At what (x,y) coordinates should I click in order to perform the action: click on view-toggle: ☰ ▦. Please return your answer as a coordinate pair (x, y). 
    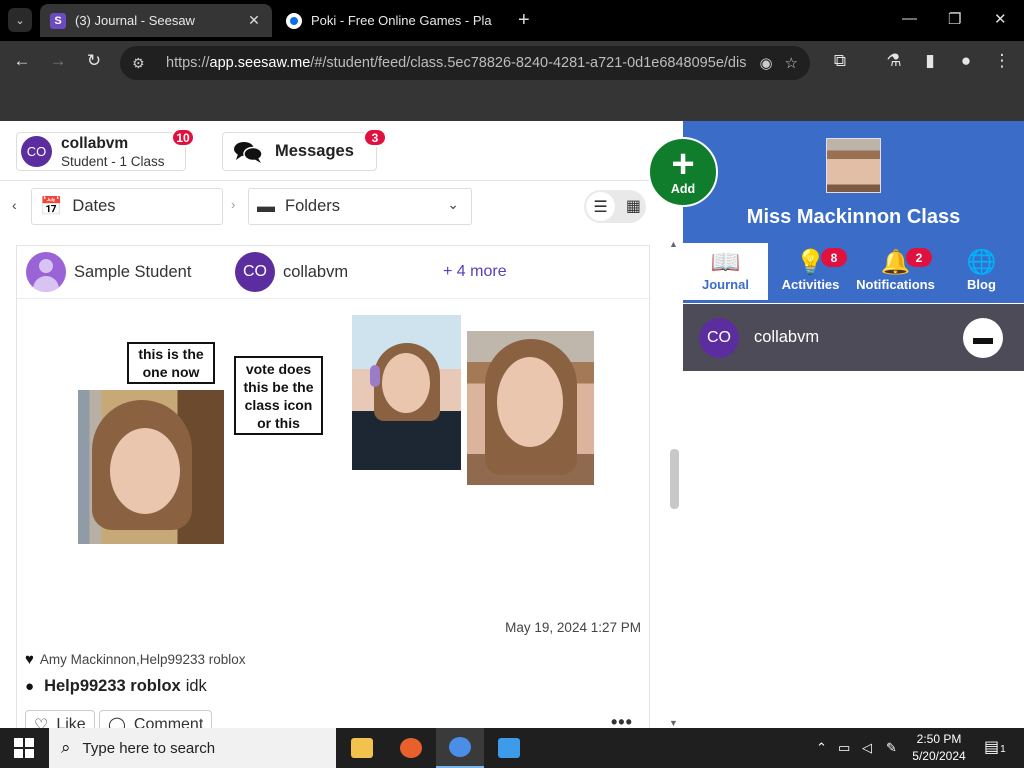
    Looking at the image, I should click on (615, 206).